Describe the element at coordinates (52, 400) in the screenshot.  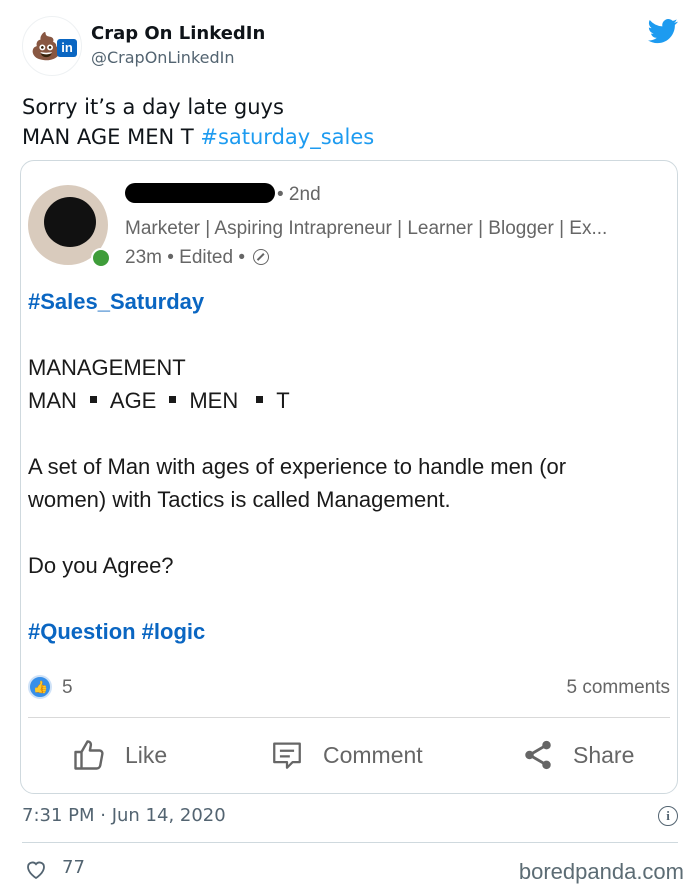
I see `split-part: MAN` at that location.